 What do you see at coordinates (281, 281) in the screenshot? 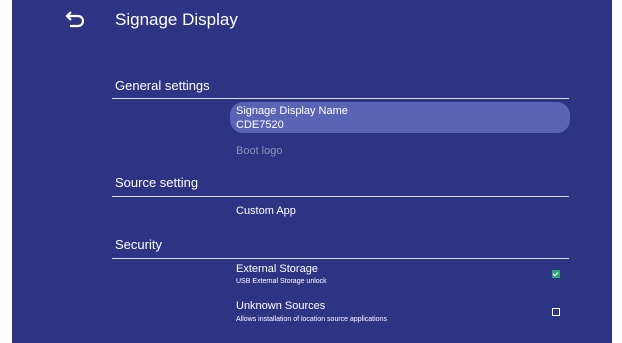
I see `external-storage-description: USB External Storage unlock` at bounding box center [281, 281].